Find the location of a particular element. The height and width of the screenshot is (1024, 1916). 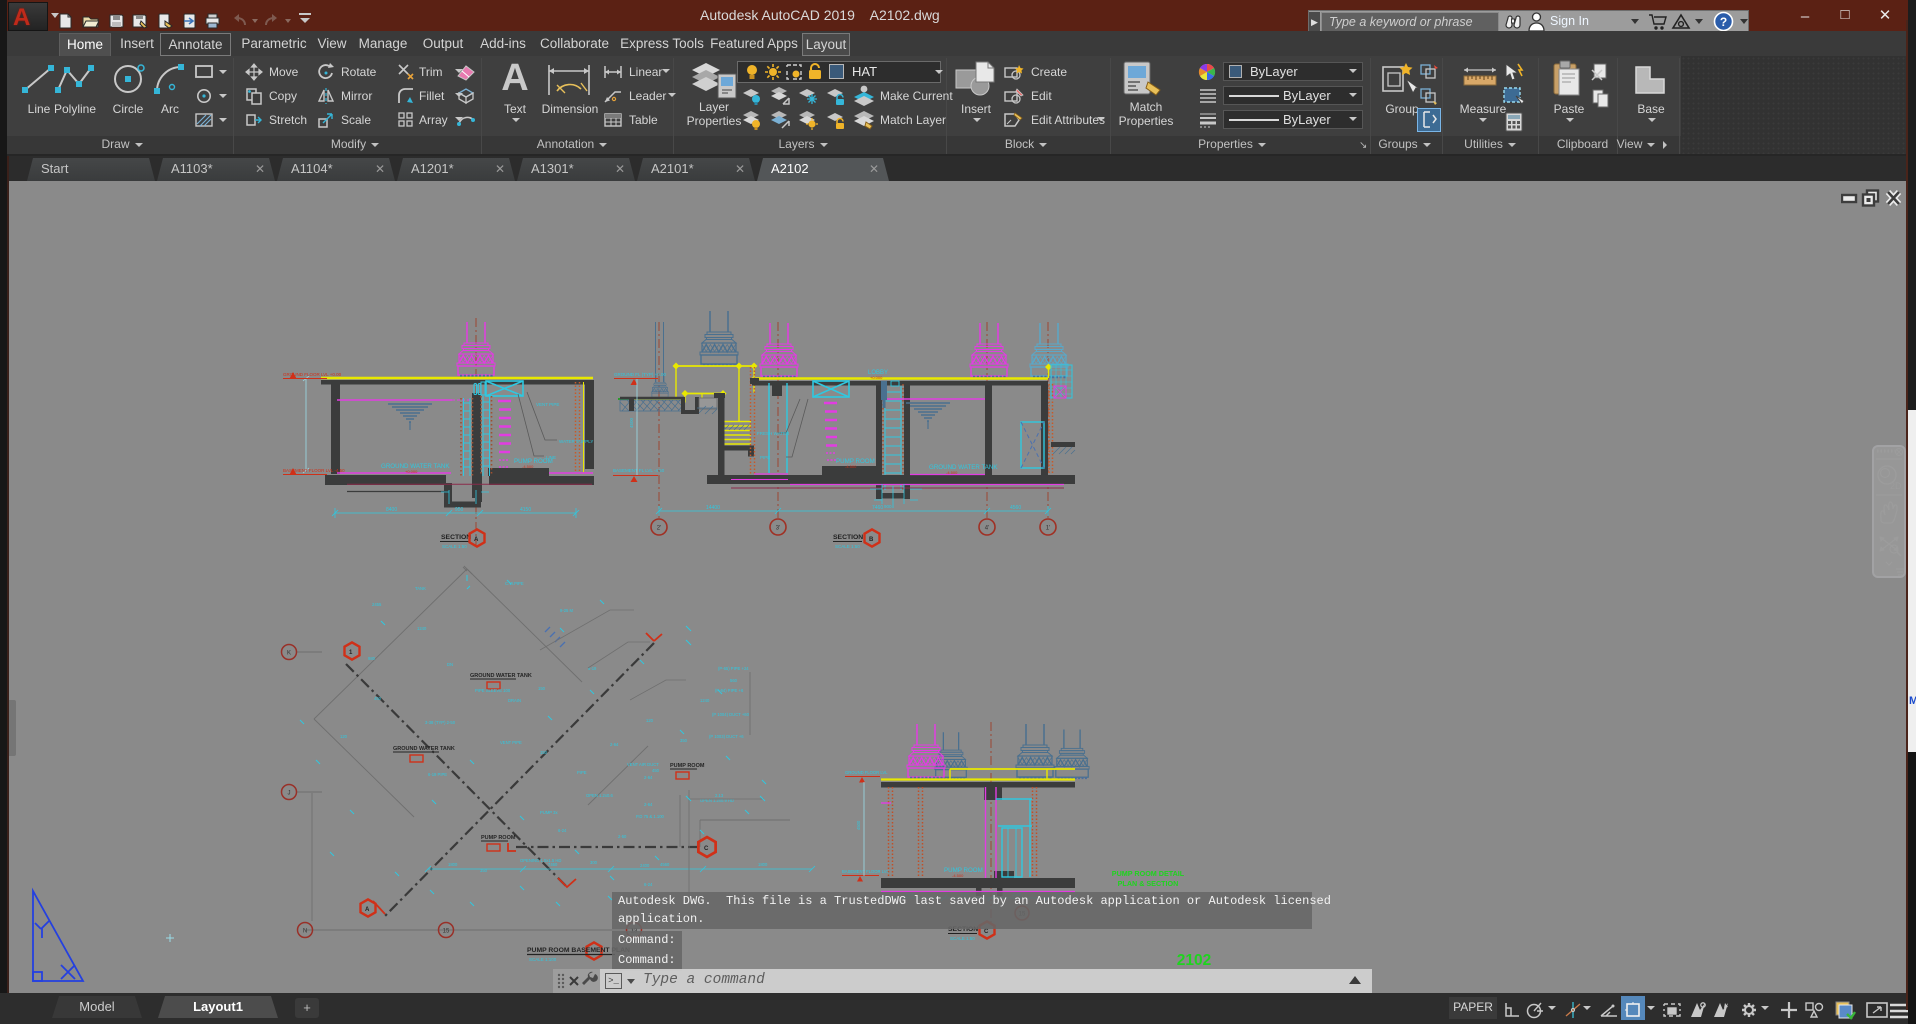

svg-text: FRESH WATER is located at coordinates (773, 433).